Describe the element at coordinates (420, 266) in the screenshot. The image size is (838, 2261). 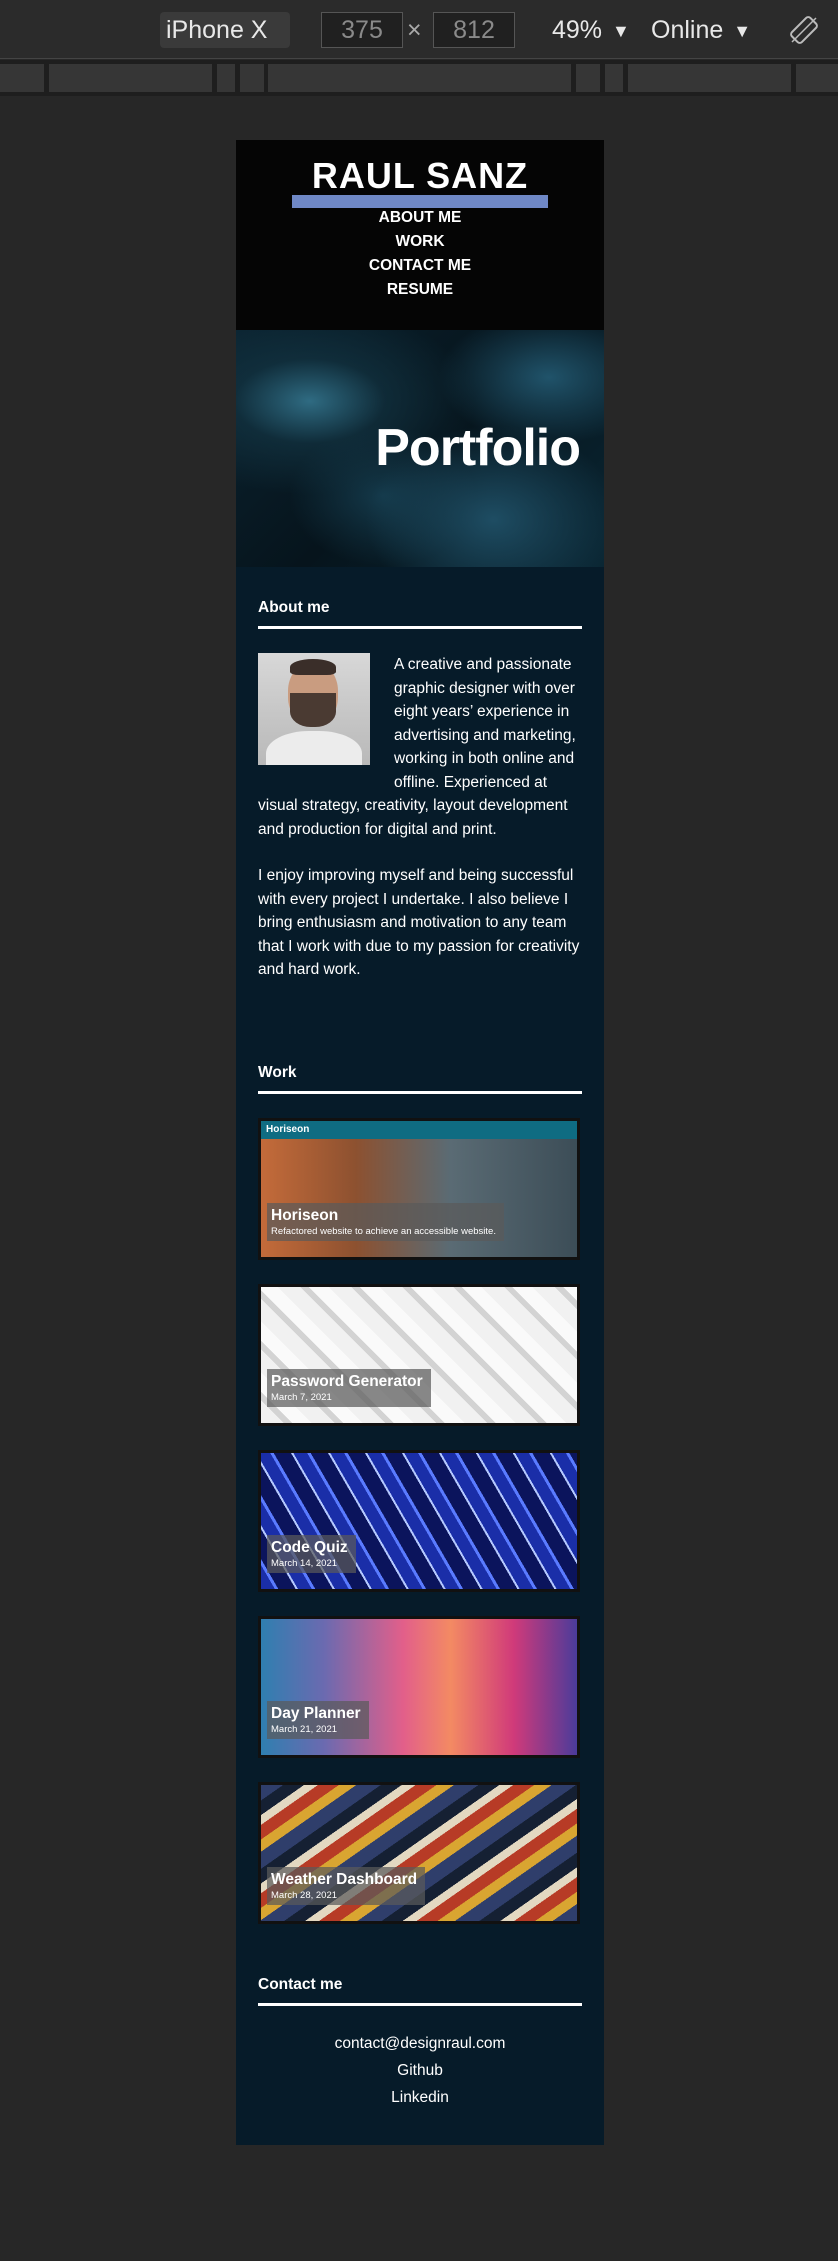
I see `nav-link-contact: CONTACT ME` at that location.